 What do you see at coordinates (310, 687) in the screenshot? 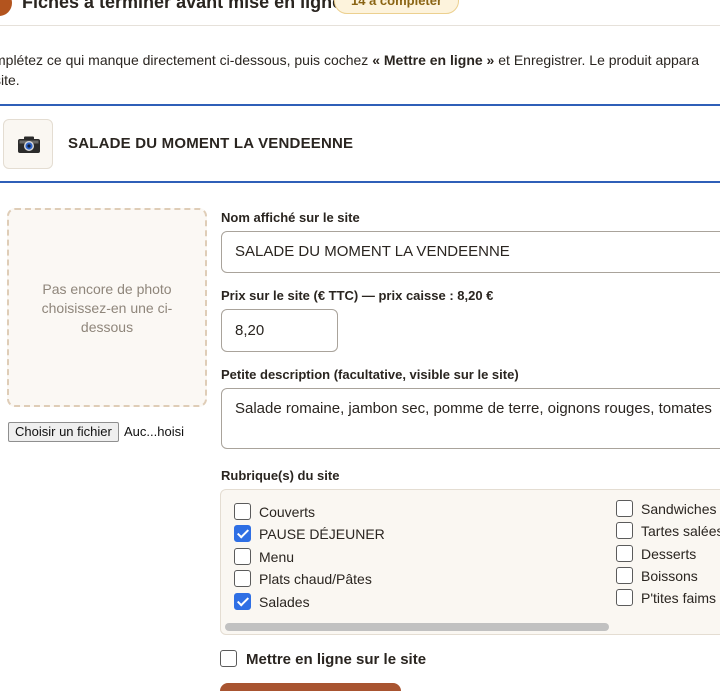
I see `save-button` at bounding box center [310, 687].